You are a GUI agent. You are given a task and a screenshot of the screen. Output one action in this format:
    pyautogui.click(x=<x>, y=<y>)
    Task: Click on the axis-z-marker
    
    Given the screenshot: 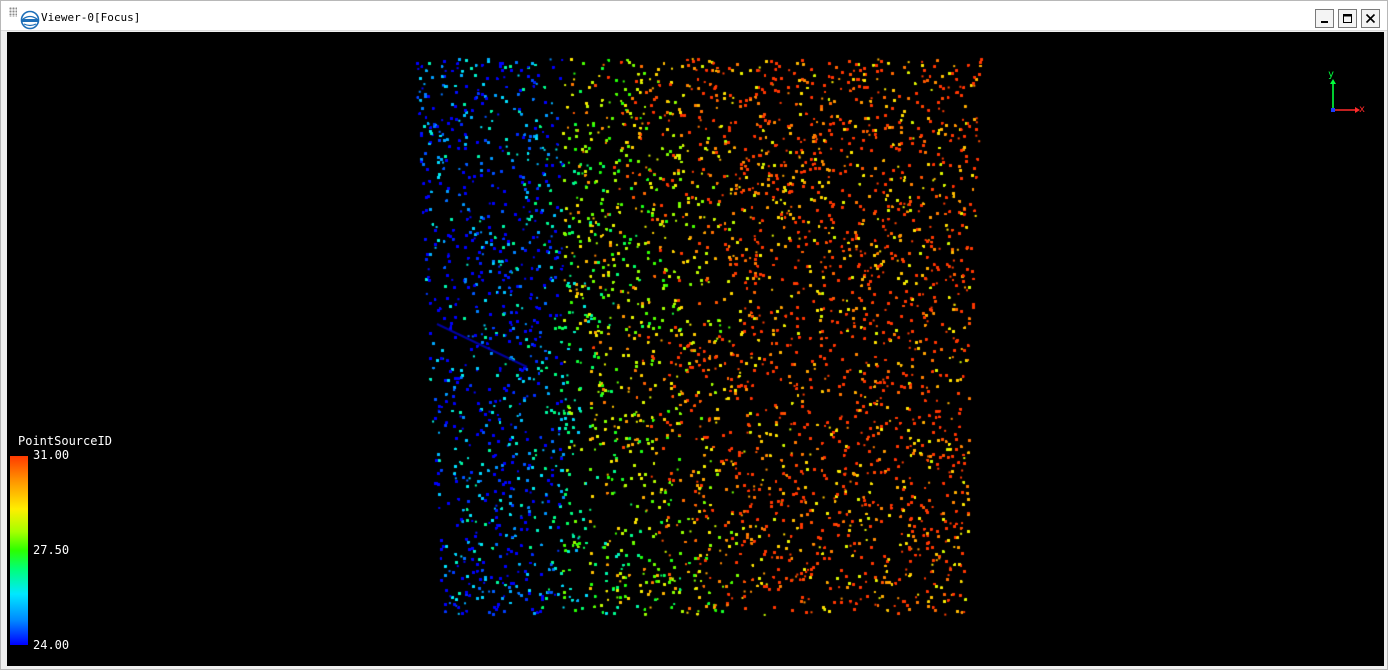 What is the action you would take?
    pyautogui.click(x=1333, y=110)
    